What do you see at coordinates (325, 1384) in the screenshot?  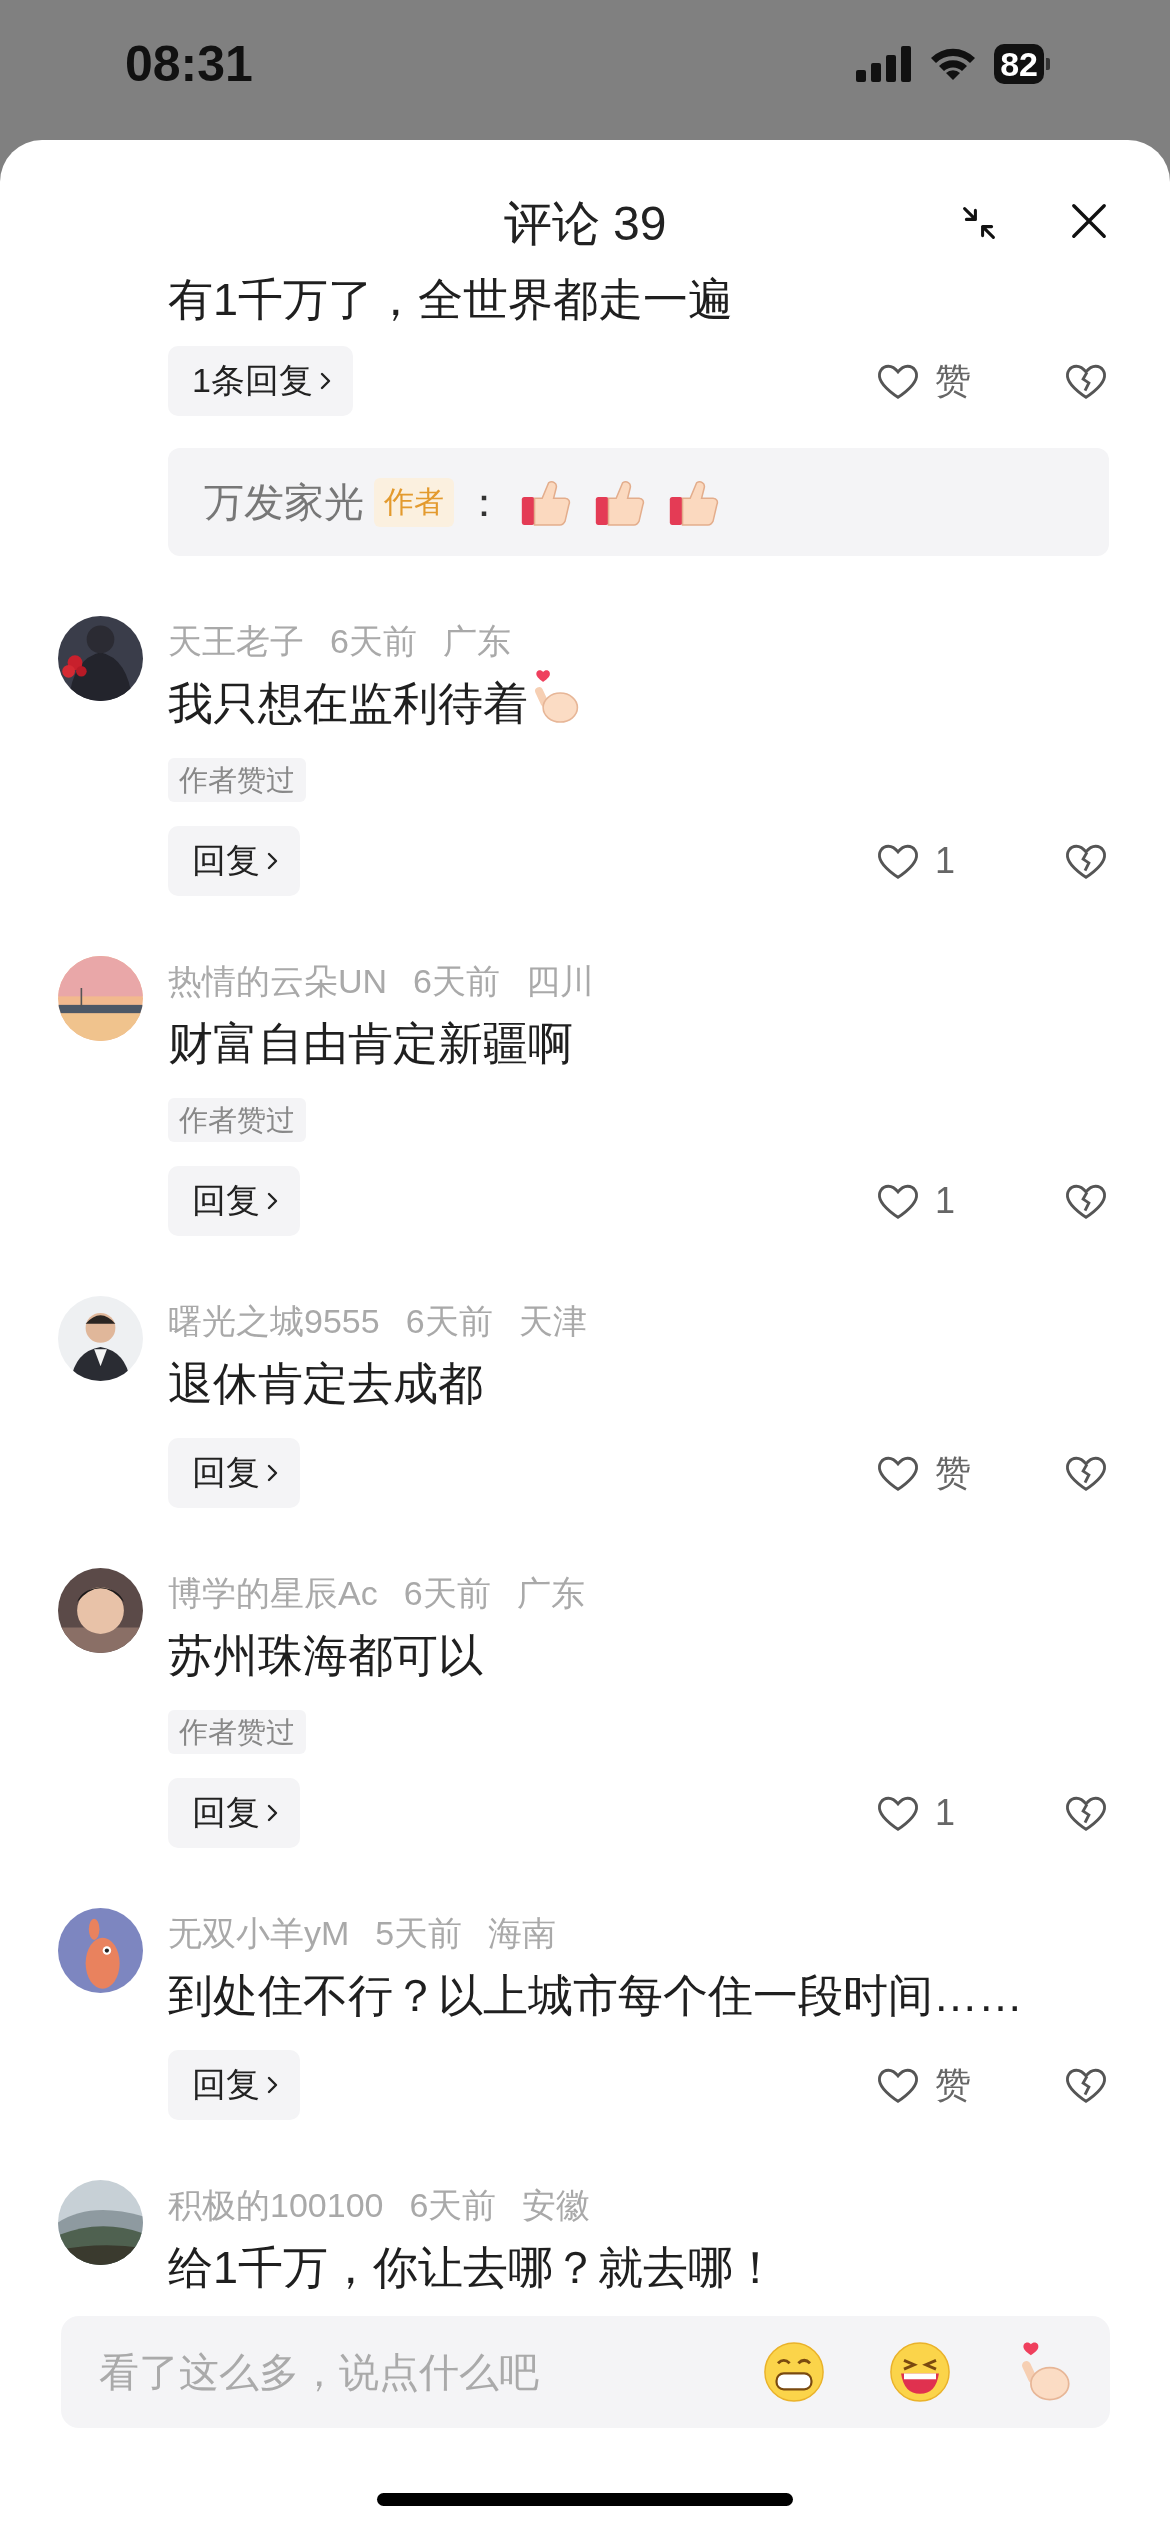 I see `comment-text: 退休肯定去成都` at bounding box center [325, 1384].